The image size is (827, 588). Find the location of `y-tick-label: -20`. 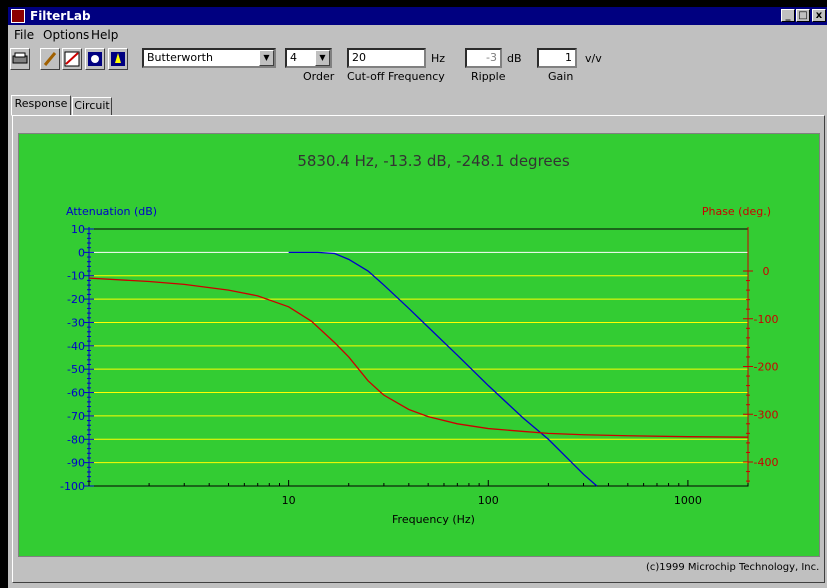

y-tick-label: -20 is located at coordinates (76, 299).